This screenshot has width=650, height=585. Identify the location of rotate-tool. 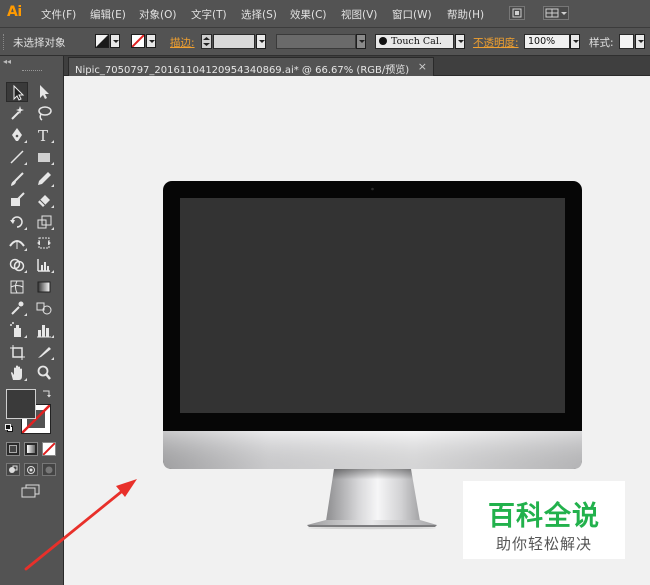
(17, 222).